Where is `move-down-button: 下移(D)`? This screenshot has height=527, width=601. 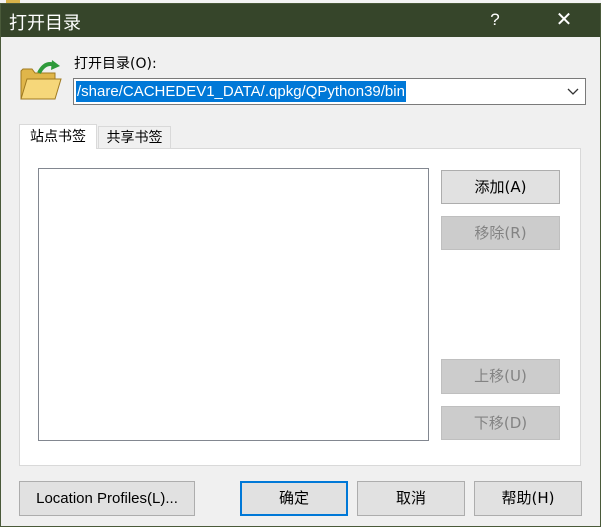 move-down-button: 下移(D) is located at coordinates (500, 423).